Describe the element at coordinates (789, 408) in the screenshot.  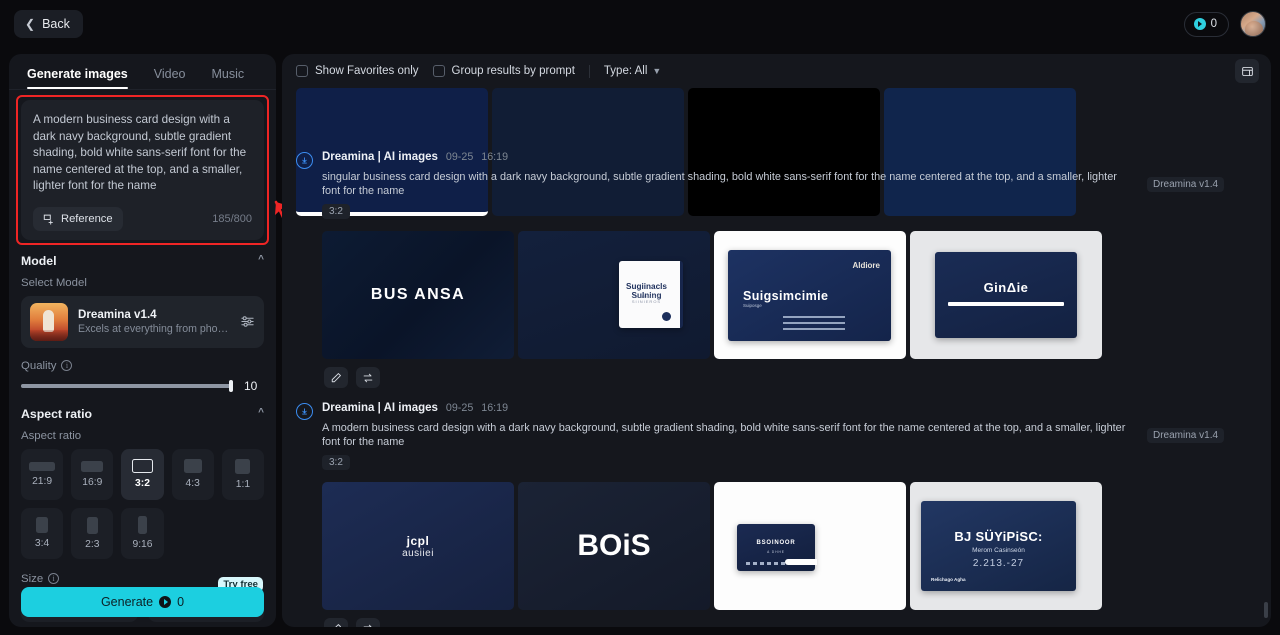
I see `result-title-row: Dreamina | AI images 09-25 16:19` at that location.